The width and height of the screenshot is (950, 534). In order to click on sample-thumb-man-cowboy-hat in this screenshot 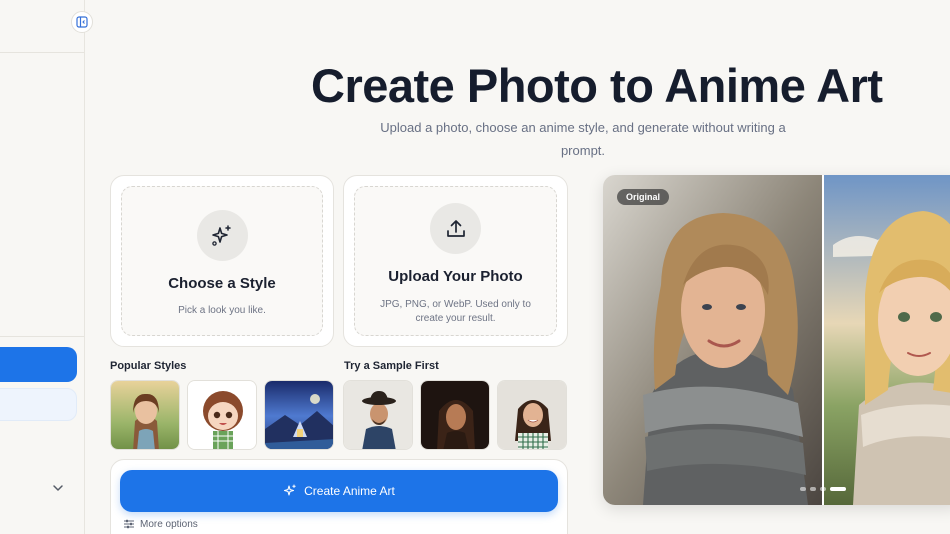, I will do `click(378, 415)`.